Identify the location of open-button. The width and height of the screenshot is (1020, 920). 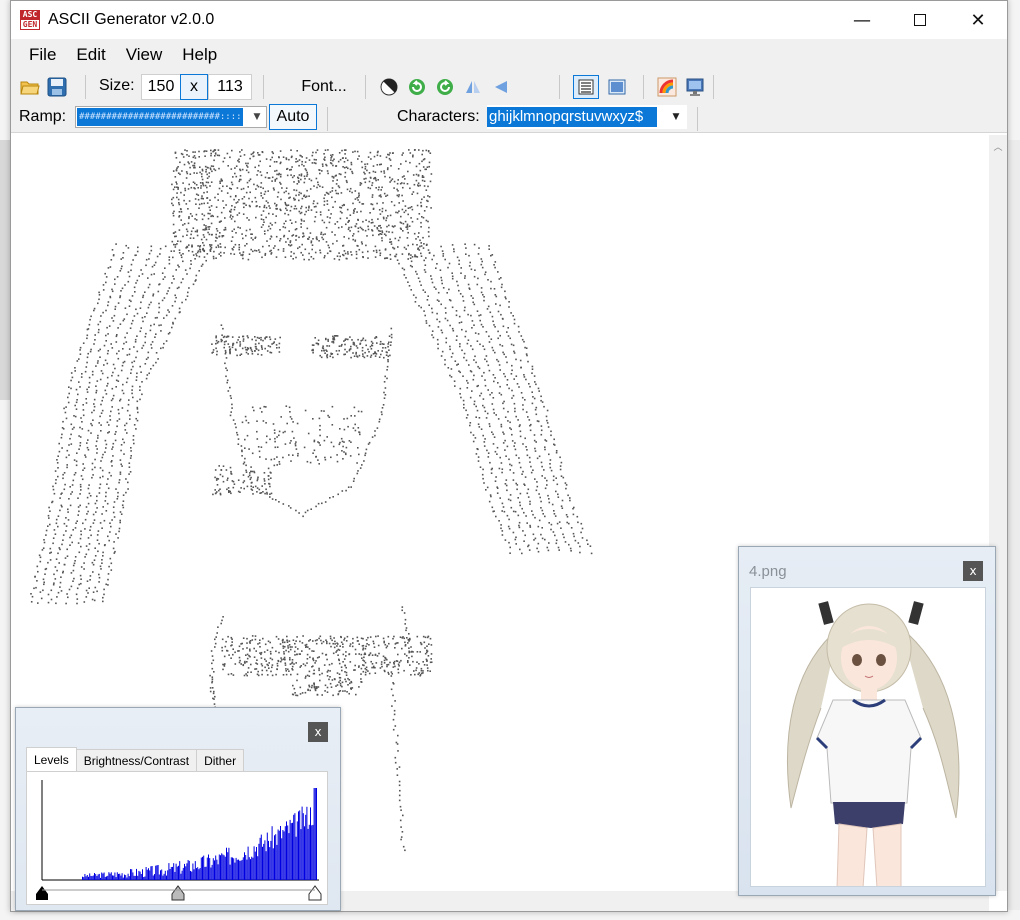
(30, 87).